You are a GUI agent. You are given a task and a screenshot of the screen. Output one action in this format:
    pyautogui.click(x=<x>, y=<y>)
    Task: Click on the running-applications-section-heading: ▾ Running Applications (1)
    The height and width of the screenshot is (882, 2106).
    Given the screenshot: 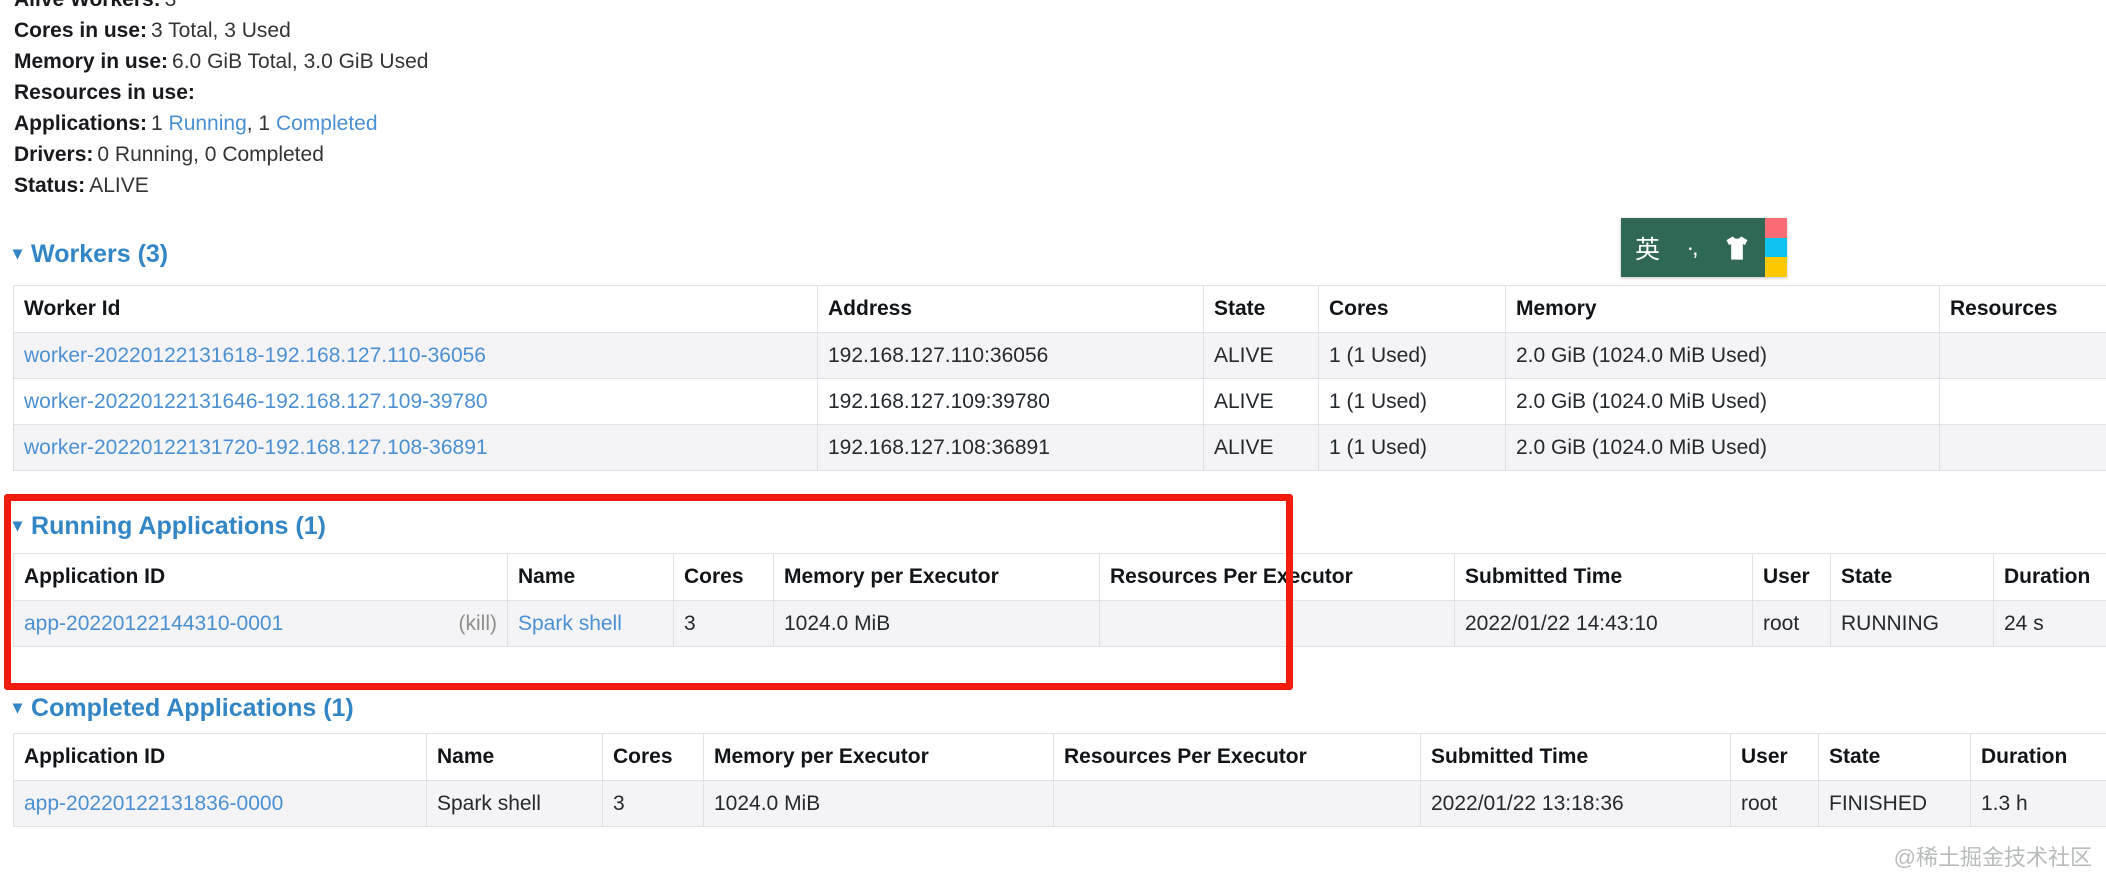 What is the action you would take?
    pyautogui.click(x=169, y=526)
    